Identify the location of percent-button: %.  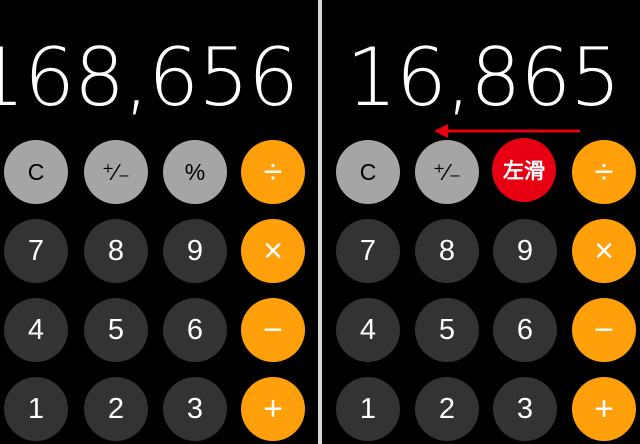
(195, 172).